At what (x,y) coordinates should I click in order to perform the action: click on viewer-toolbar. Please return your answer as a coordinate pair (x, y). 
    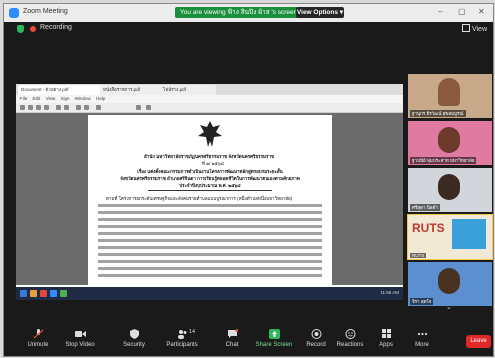
    Looking at the image, I should click on (209, 108).